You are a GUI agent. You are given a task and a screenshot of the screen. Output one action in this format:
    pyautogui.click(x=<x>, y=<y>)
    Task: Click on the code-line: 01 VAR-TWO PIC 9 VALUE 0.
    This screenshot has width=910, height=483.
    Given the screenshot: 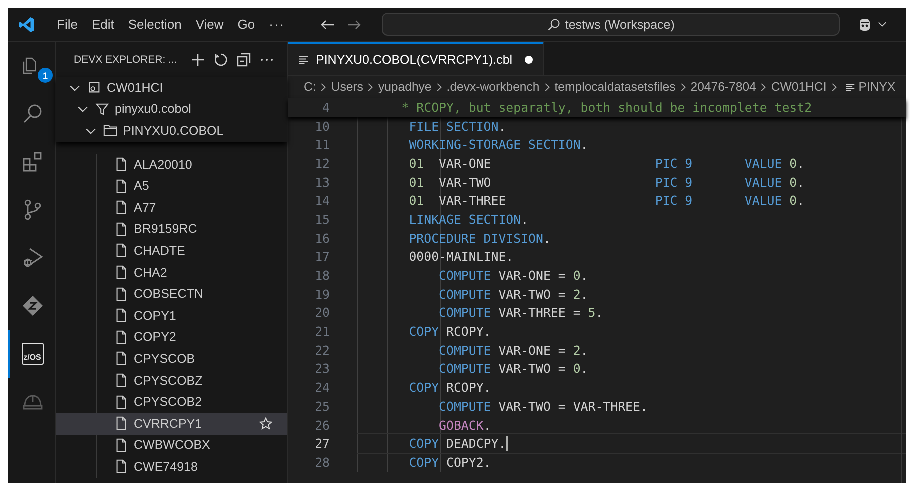 What is the action you would take?
    pyautogui.click(x=606, y=182)
    